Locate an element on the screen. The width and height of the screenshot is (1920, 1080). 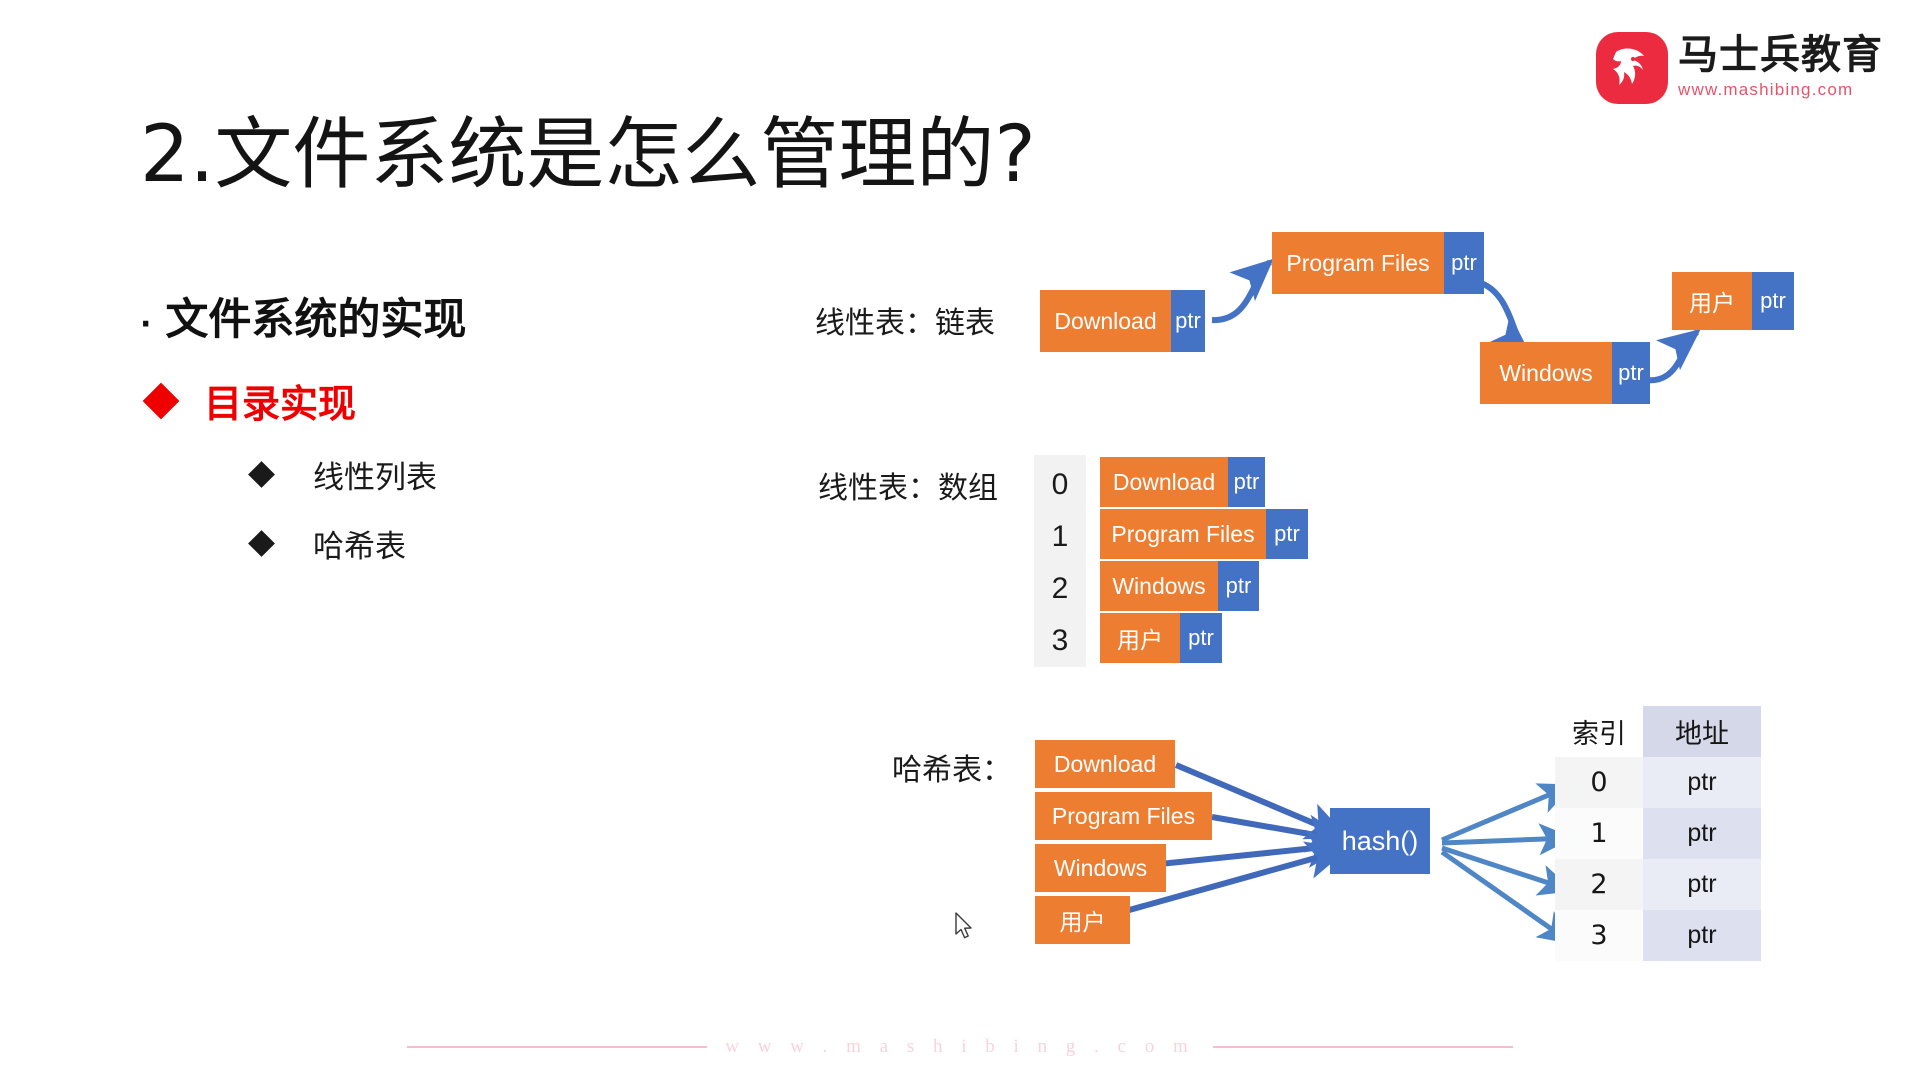
footer: w w w . m a s h i b i n g . c o m is located at coordinates (960, 1047).